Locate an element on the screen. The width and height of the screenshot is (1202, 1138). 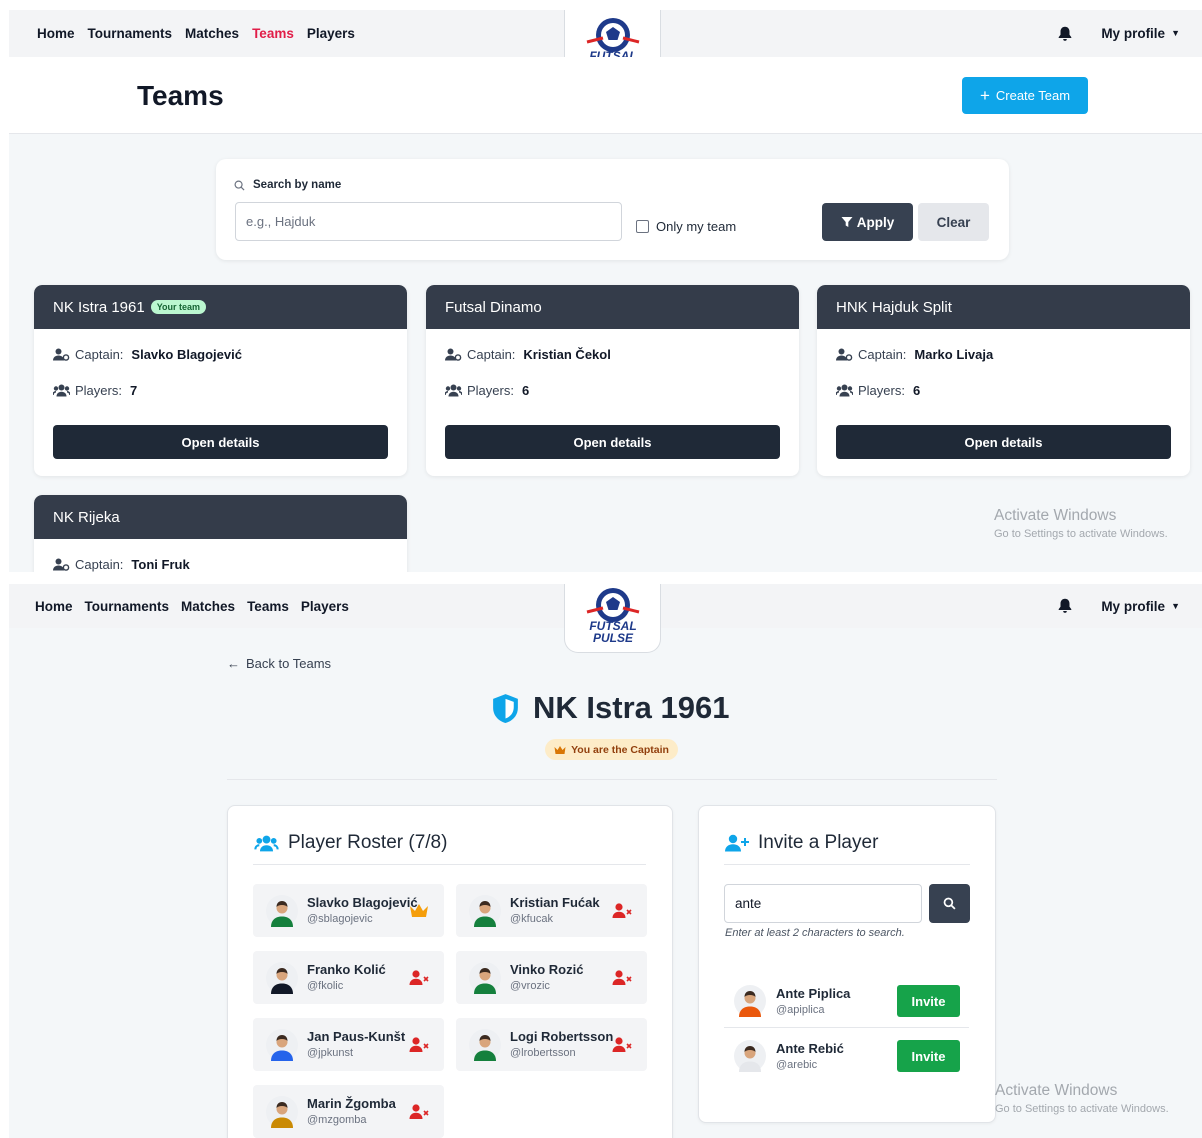
candidate-username: @apiplica is located at coordinates (800, 1010).